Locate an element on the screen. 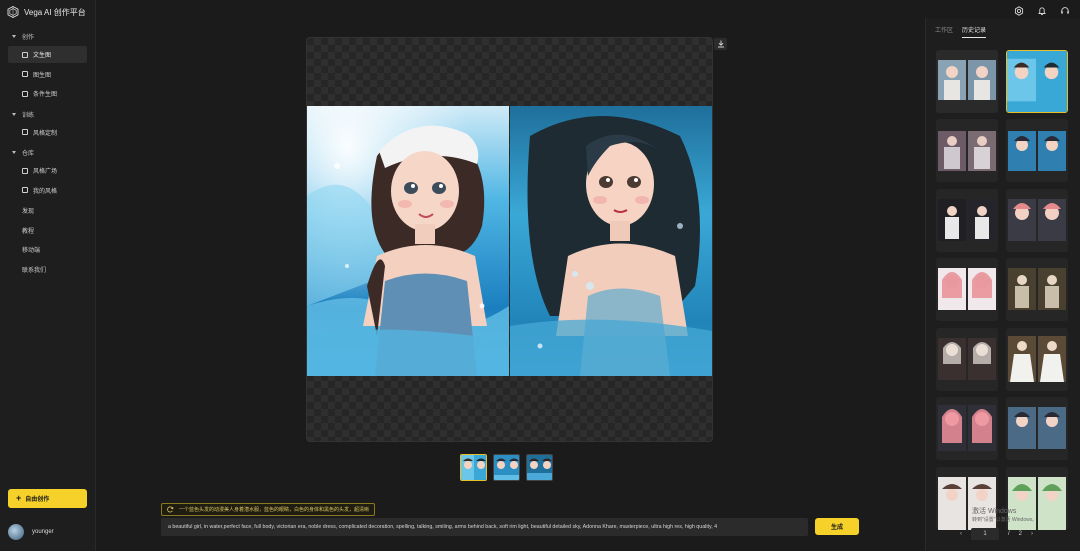 This screenshot has width=1080, height=551. sidebar-item-img2img: 图生图 is located at coordinates (47, 74).